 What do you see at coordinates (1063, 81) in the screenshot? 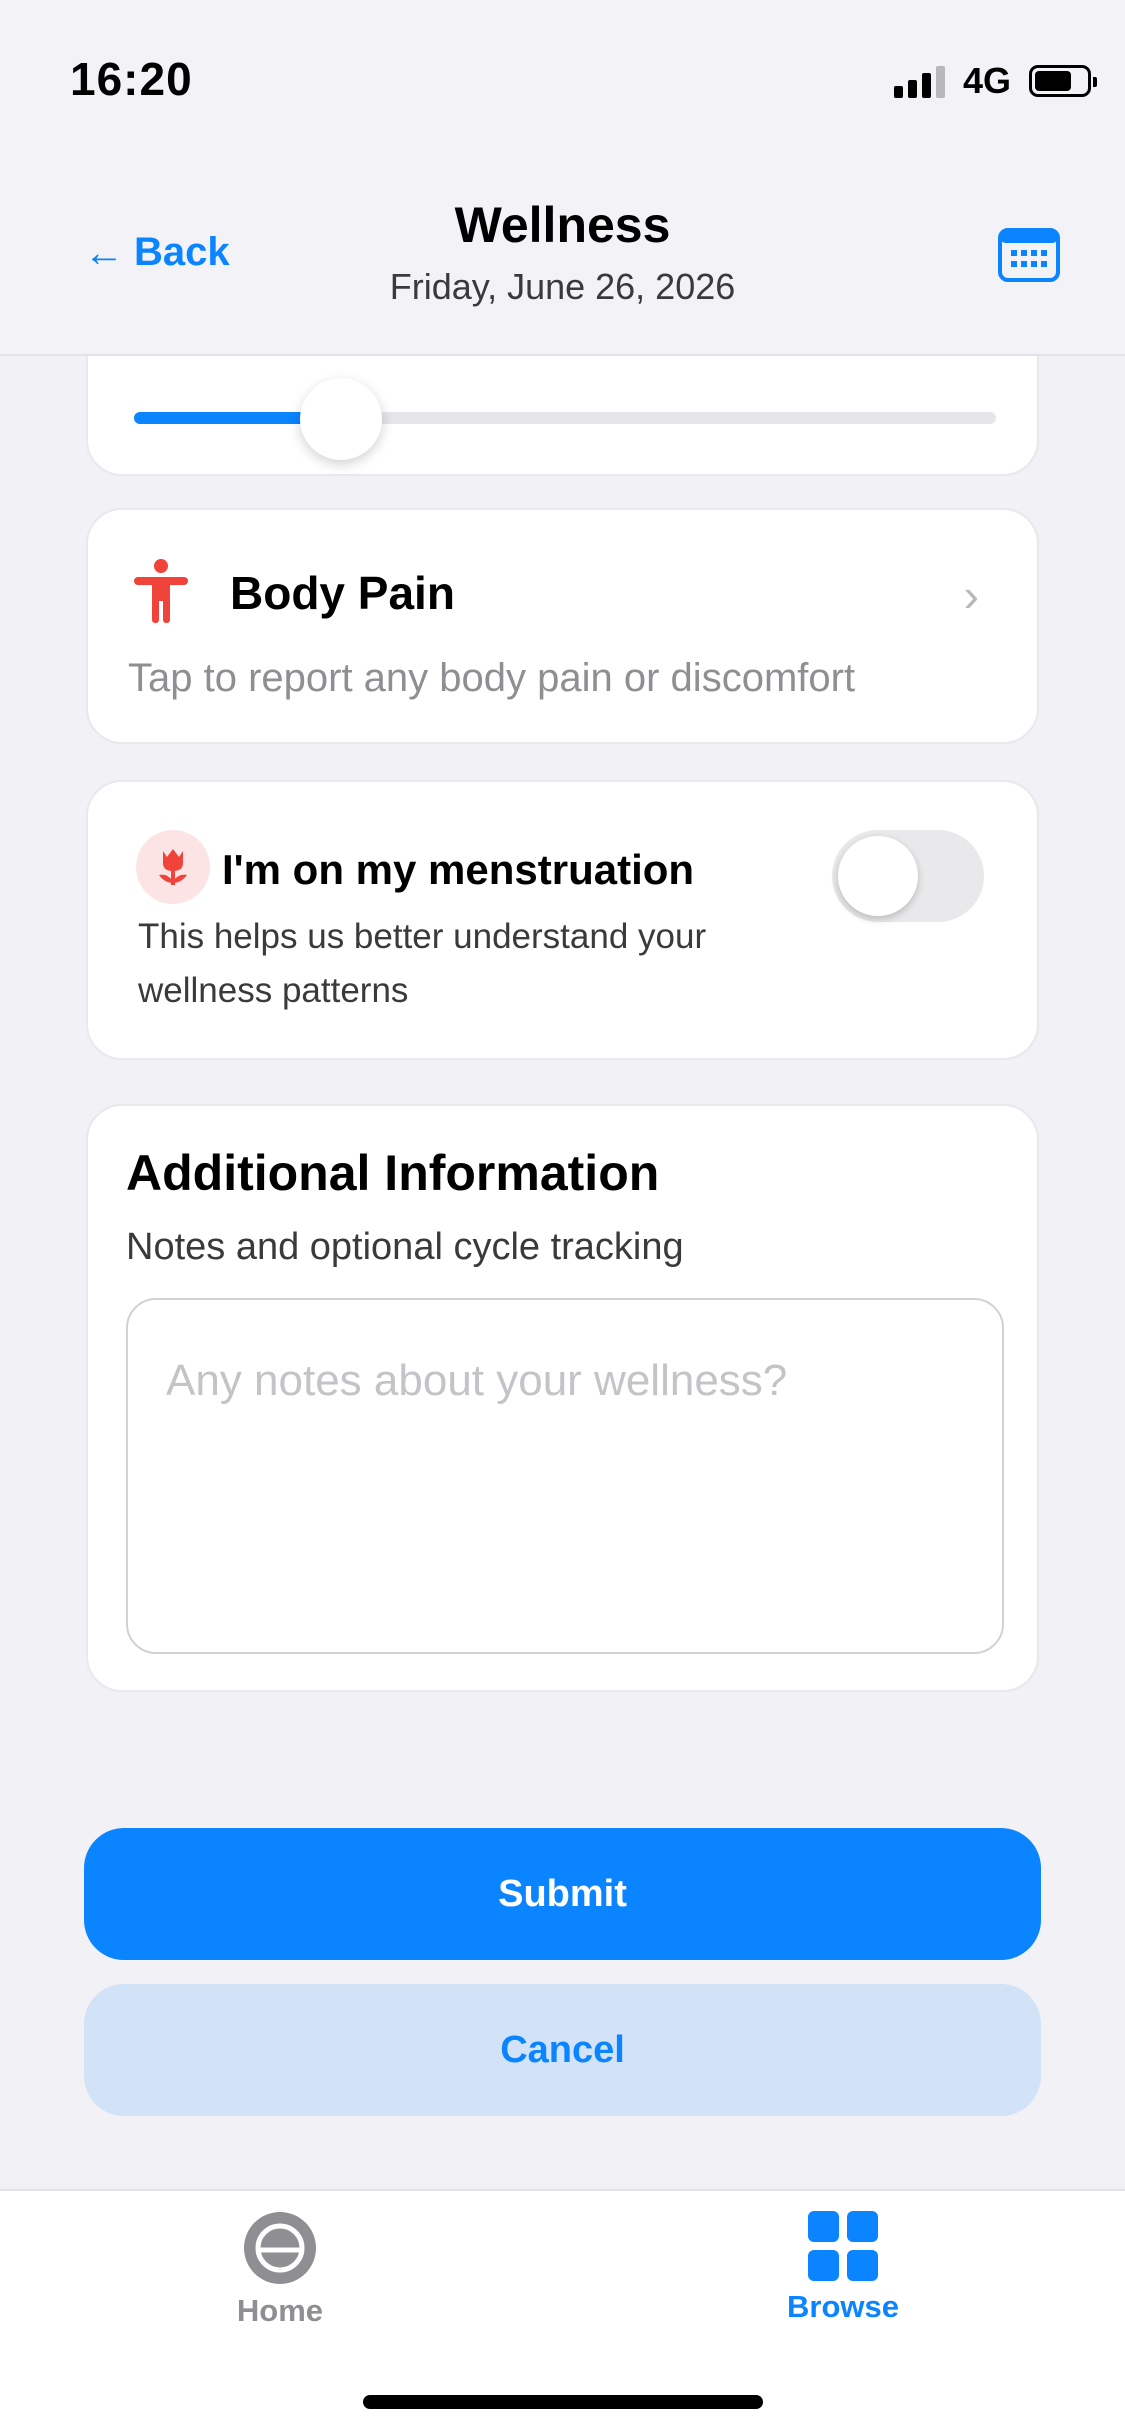
I see `battery-icon` at bounding box center [1063, 81].